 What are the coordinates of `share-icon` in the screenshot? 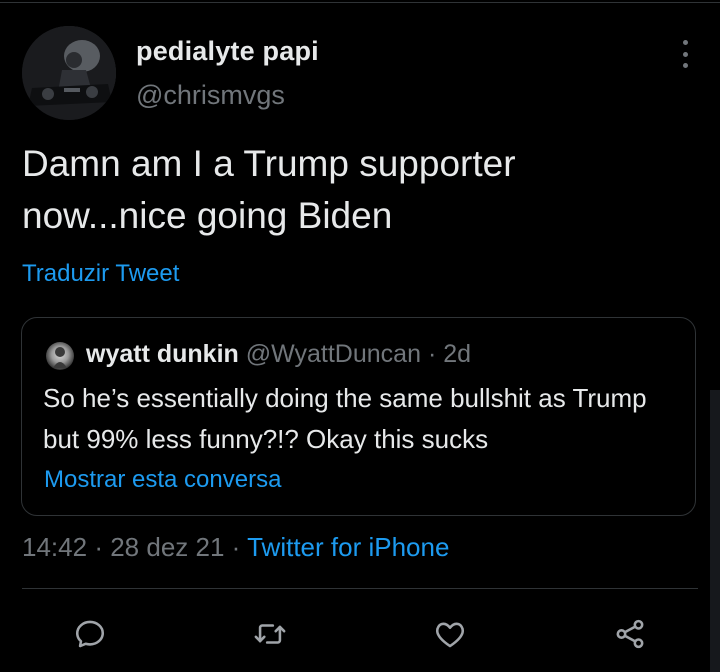 It's located at (630, 634).